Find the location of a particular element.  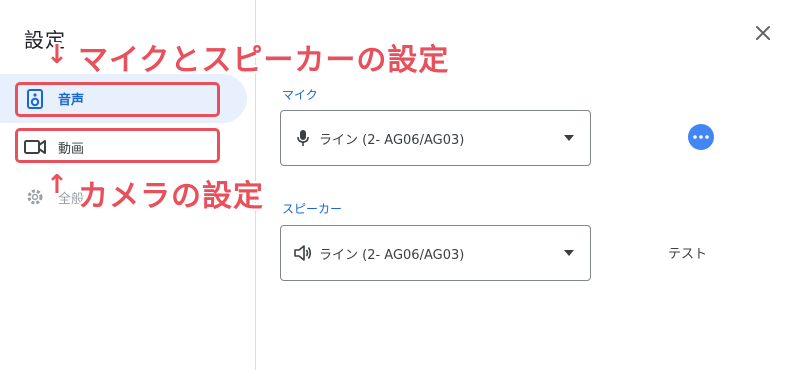

speaker-device-icon is located at coordinates (35, 99).